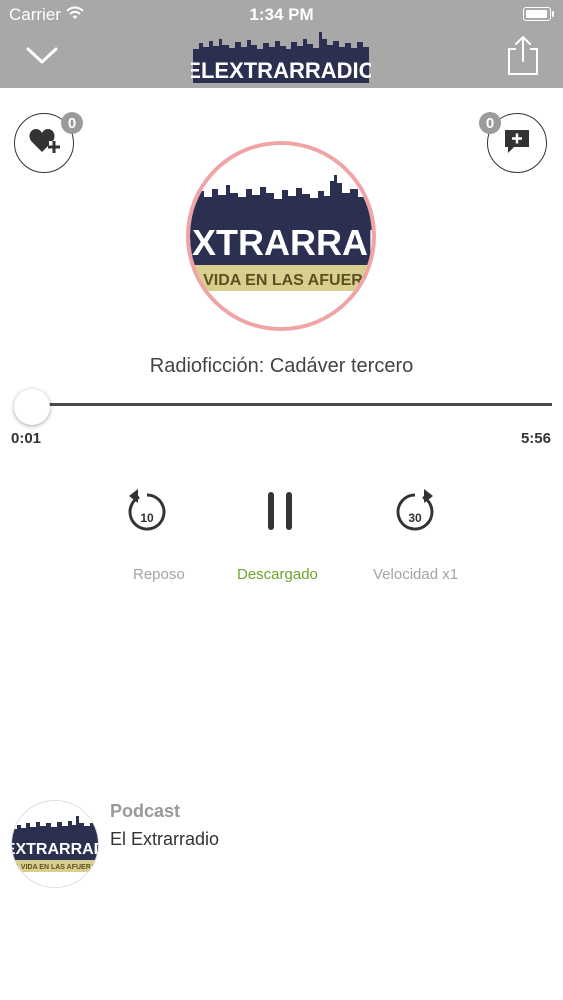 The height and width of the screenshot is (1000, 563). I want to click on podcast-name-link: El Extrarradio, so click(164, 839).